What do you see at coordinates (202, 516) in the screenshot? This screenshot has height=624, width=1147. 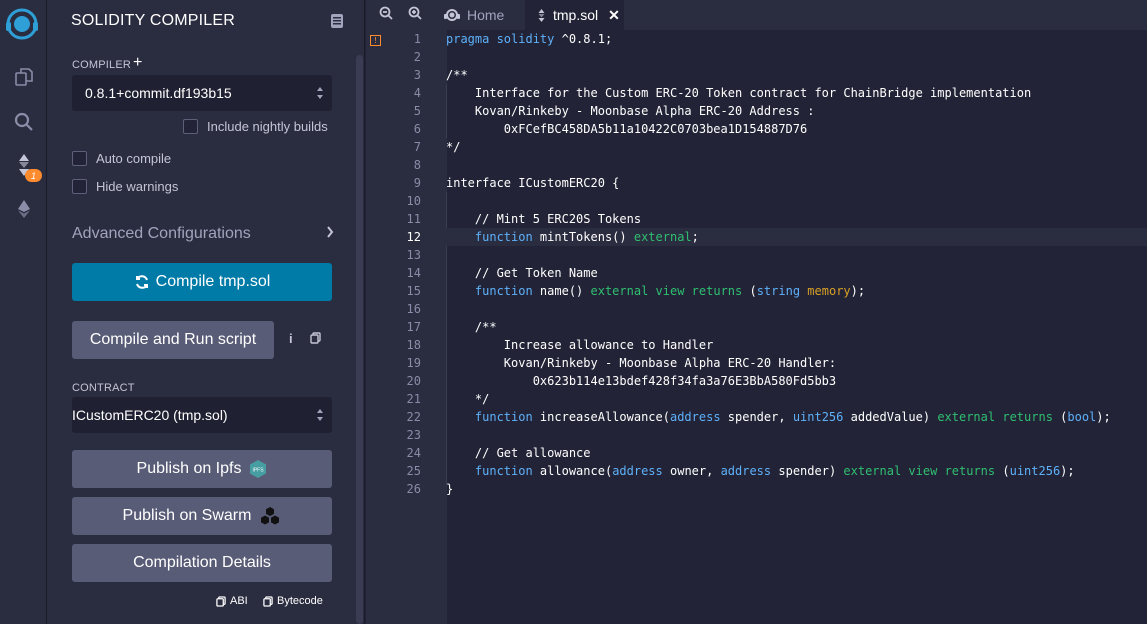 I see `publish-swarm-button: Publish on Swarm` at bounding box center [202, 516].